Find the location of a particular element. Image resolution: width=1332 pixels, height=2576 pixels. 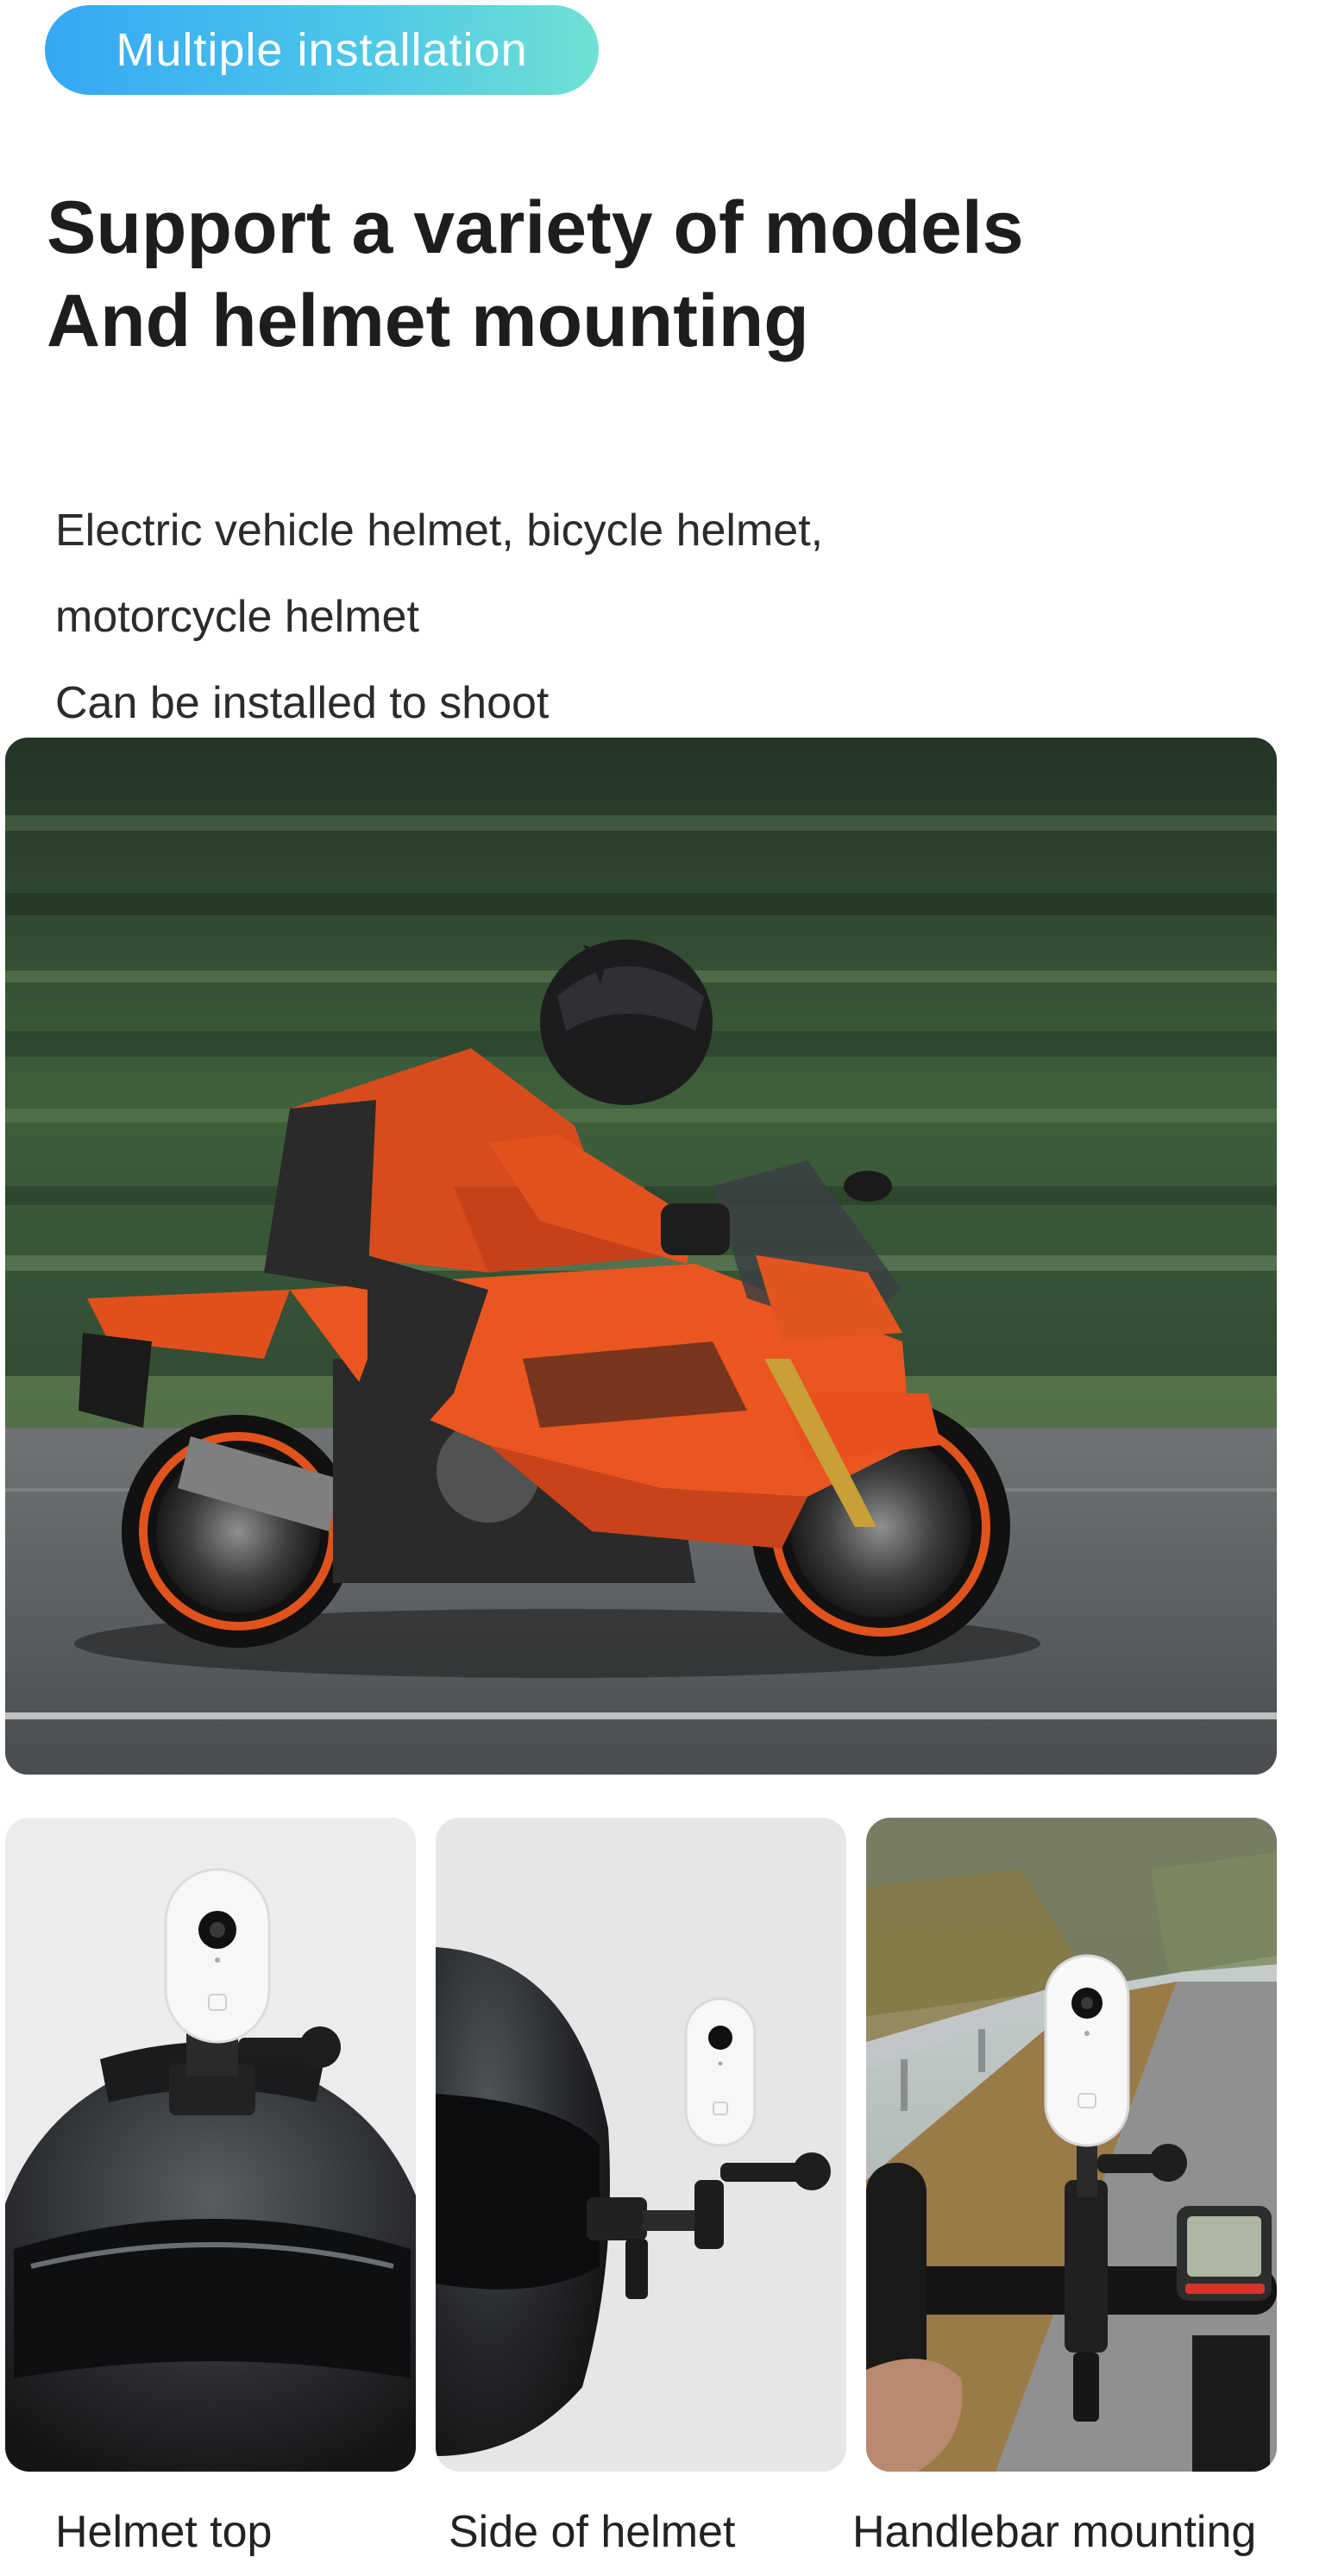

headline-line-2: And helmet mounting is located at coordinates (428, 321).